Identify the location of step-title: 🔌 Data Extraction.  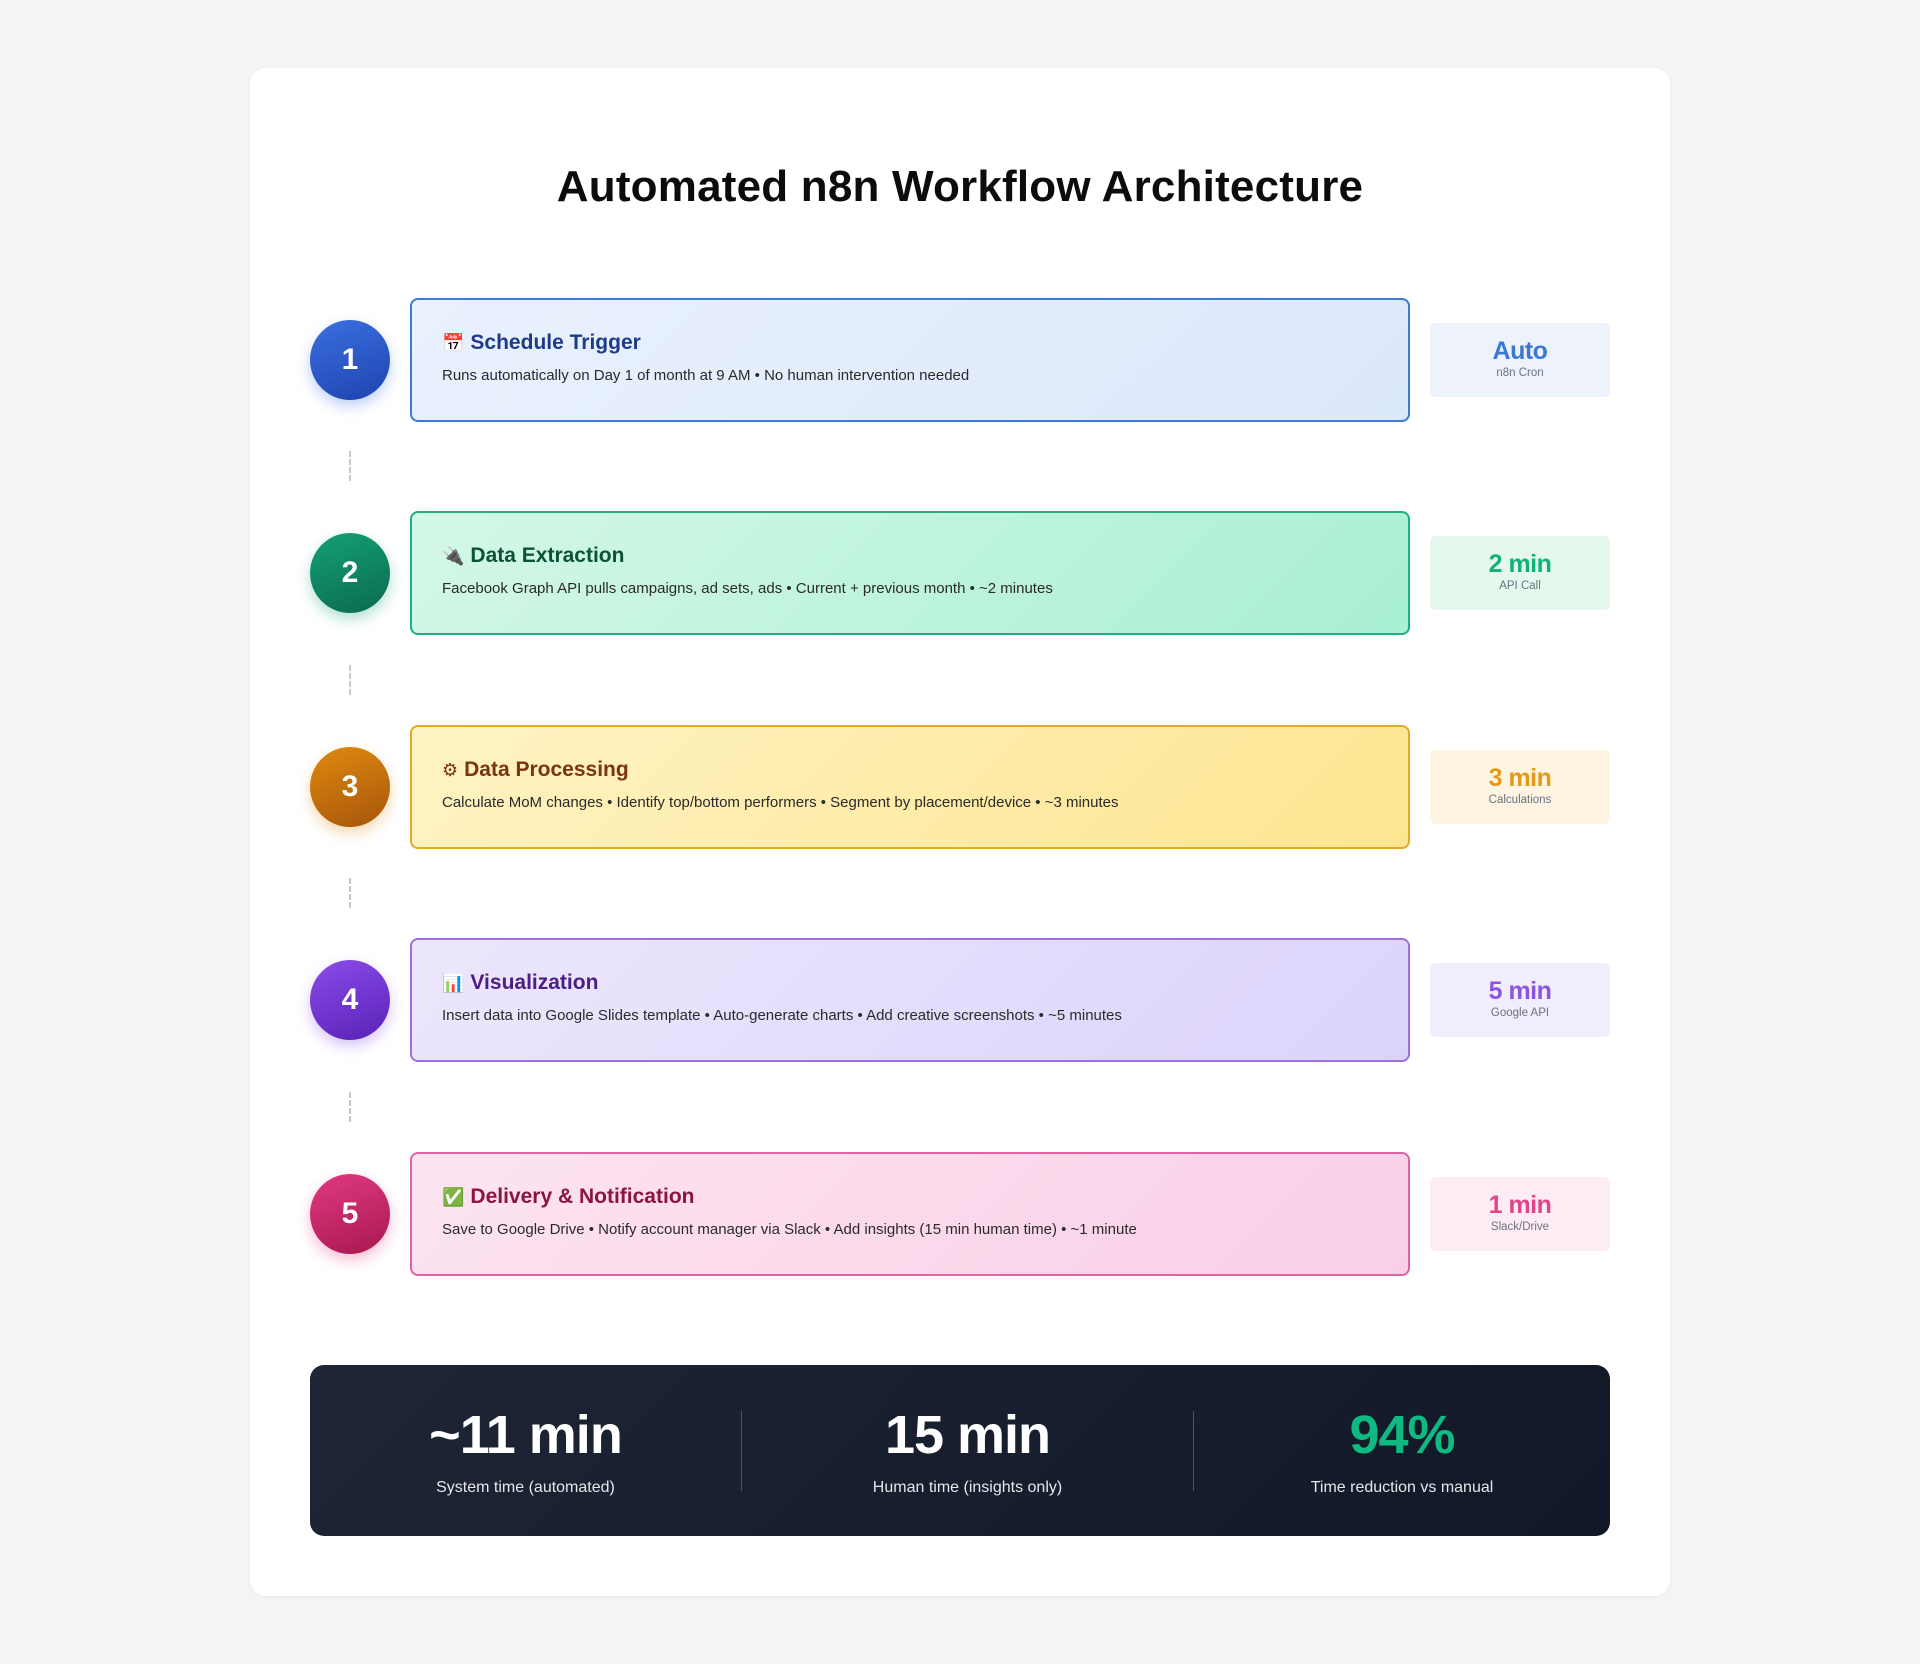
(910, 556).